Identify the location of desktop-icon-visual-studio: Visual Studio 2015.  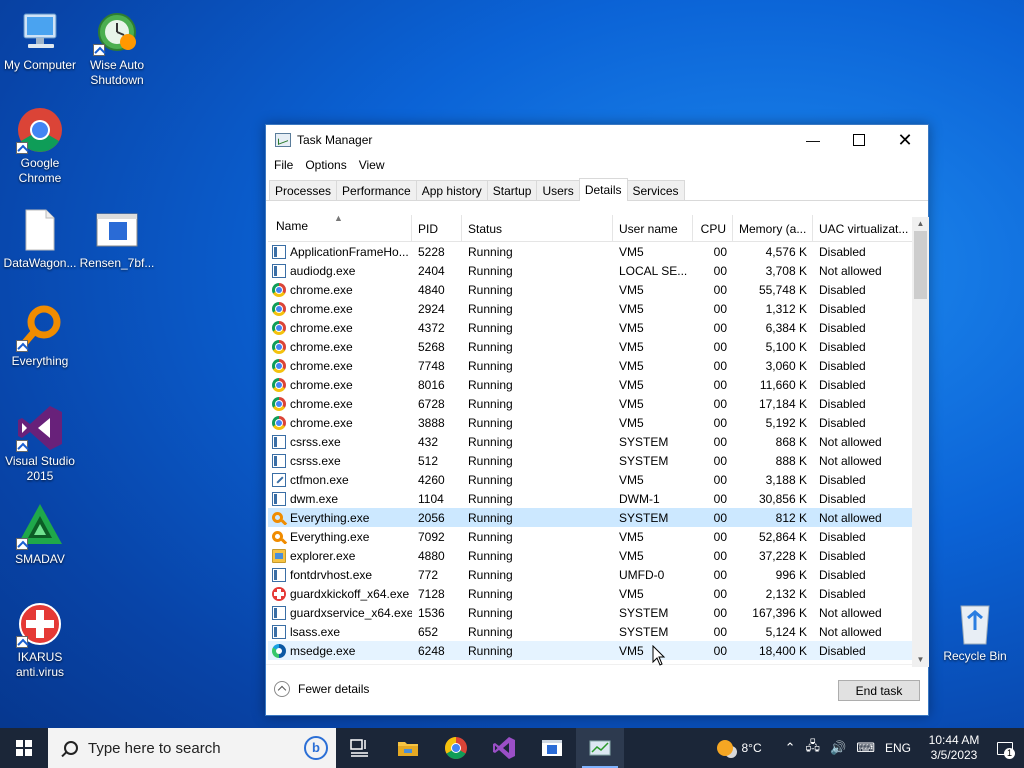
(40, 444).